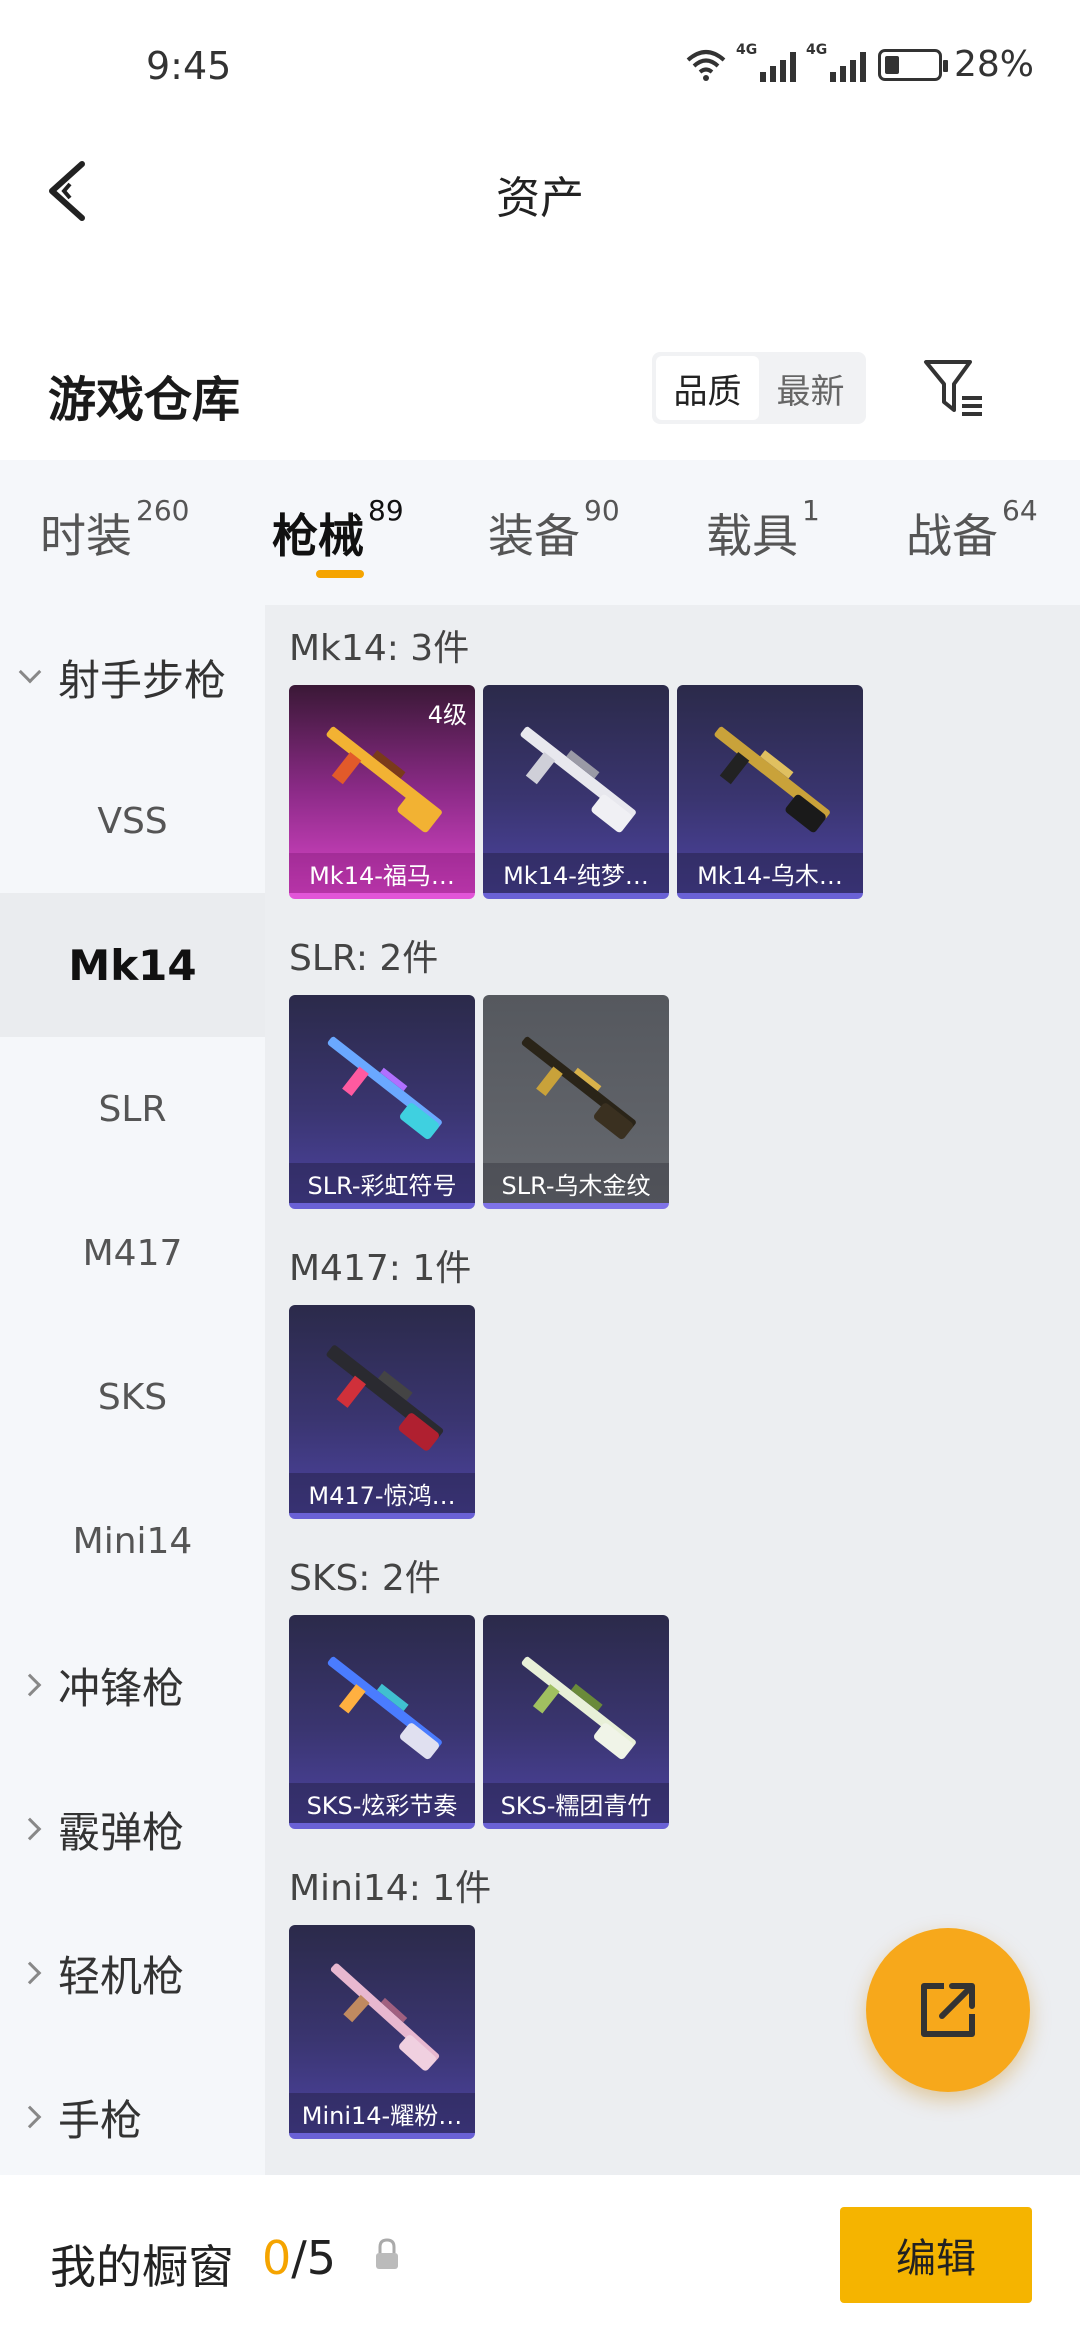  What do you see at coordinates (132, 1397) in the screenshot?
I see `sidebar-item-sks: SKS` at bounding box center [132, 1397].